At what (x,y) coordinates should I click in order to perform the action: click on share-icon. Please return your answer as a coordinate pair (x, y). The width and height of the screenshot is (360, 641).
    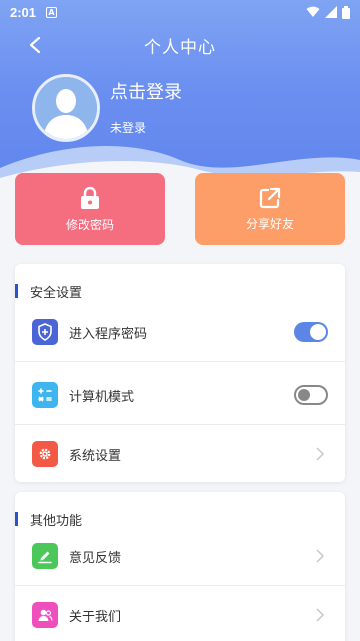
    Looking at the image, I should click on (270, 197).